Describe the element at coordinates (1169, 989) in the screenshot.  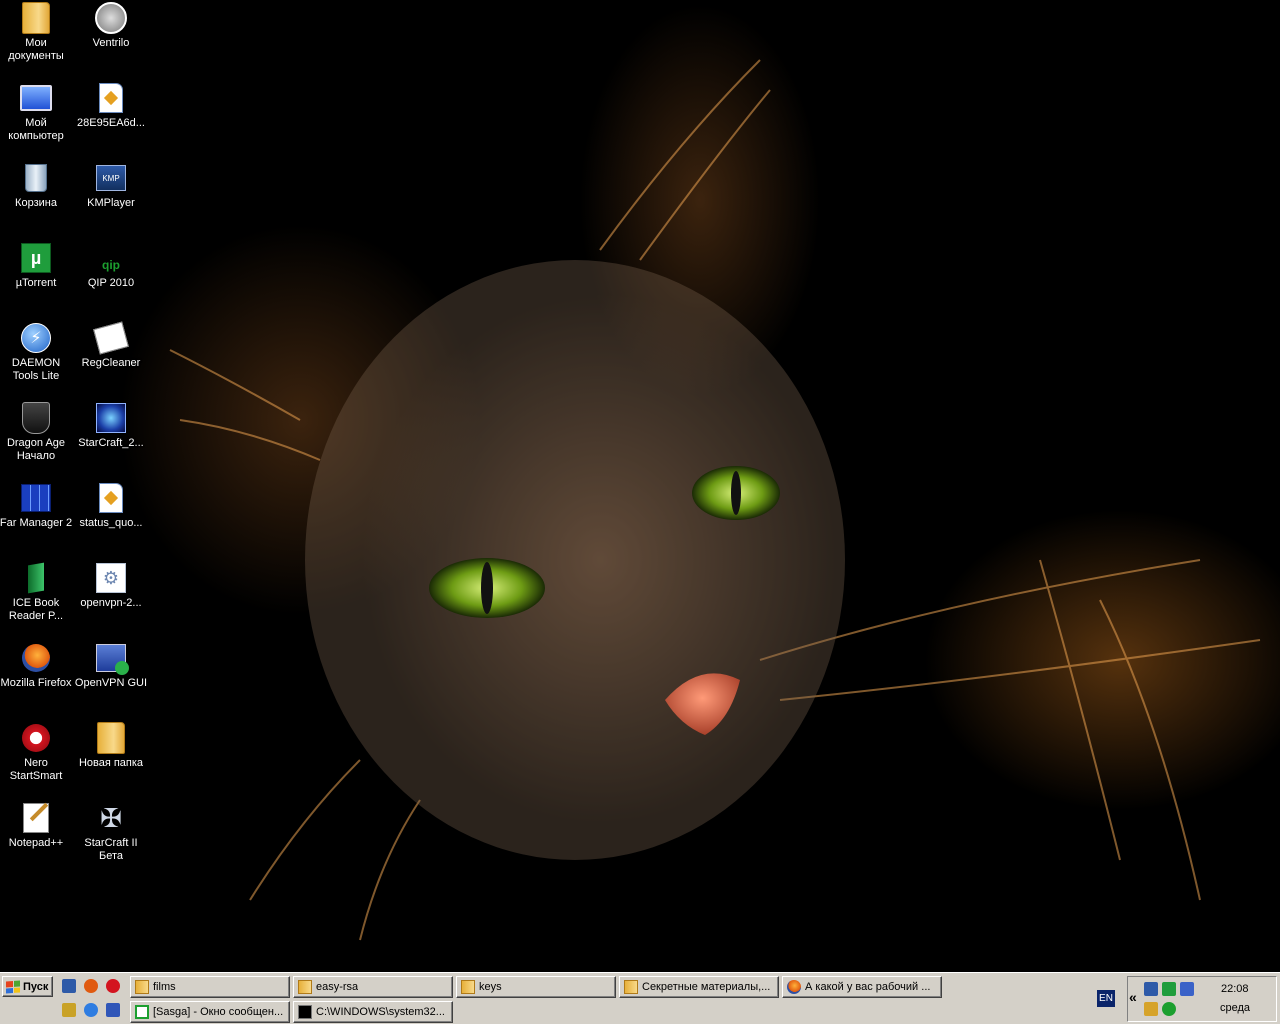
I see `utorrent-tray-icon` at that location.